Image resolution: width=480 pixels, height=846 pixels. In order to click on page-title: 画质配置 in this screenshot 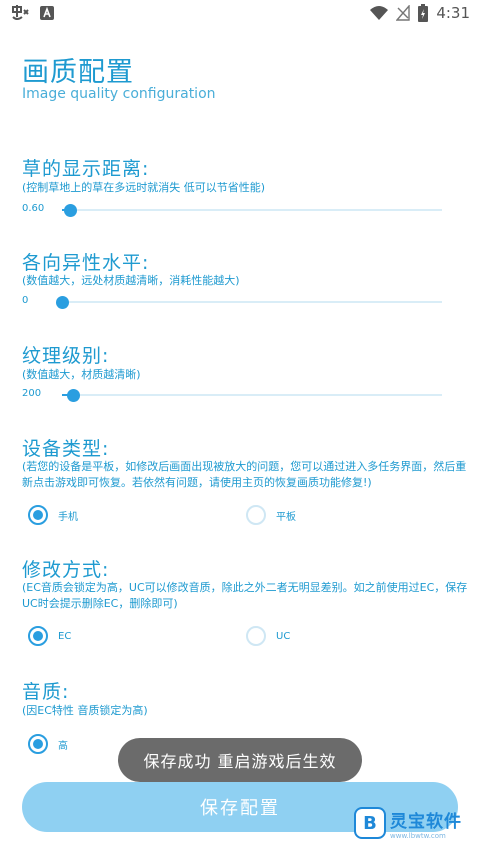, I will do `click(78, 72)`.